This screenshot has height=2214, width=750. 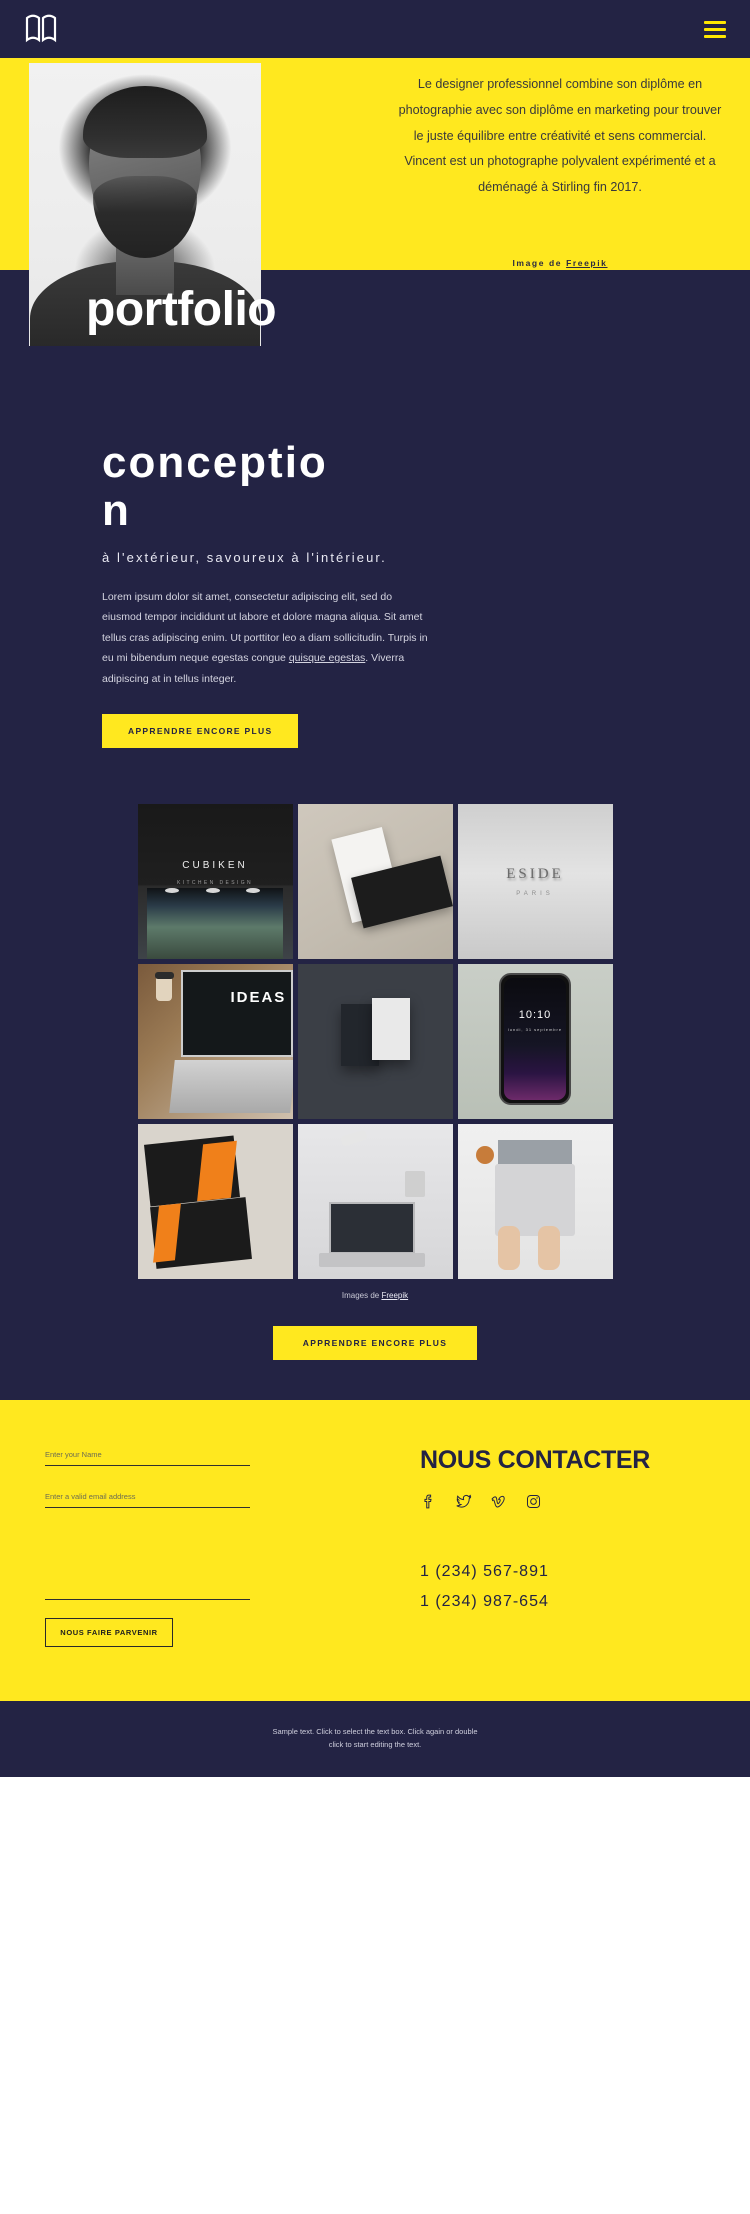 I want to click on phone-clock: 10:10, so click(x=535, y=1014).